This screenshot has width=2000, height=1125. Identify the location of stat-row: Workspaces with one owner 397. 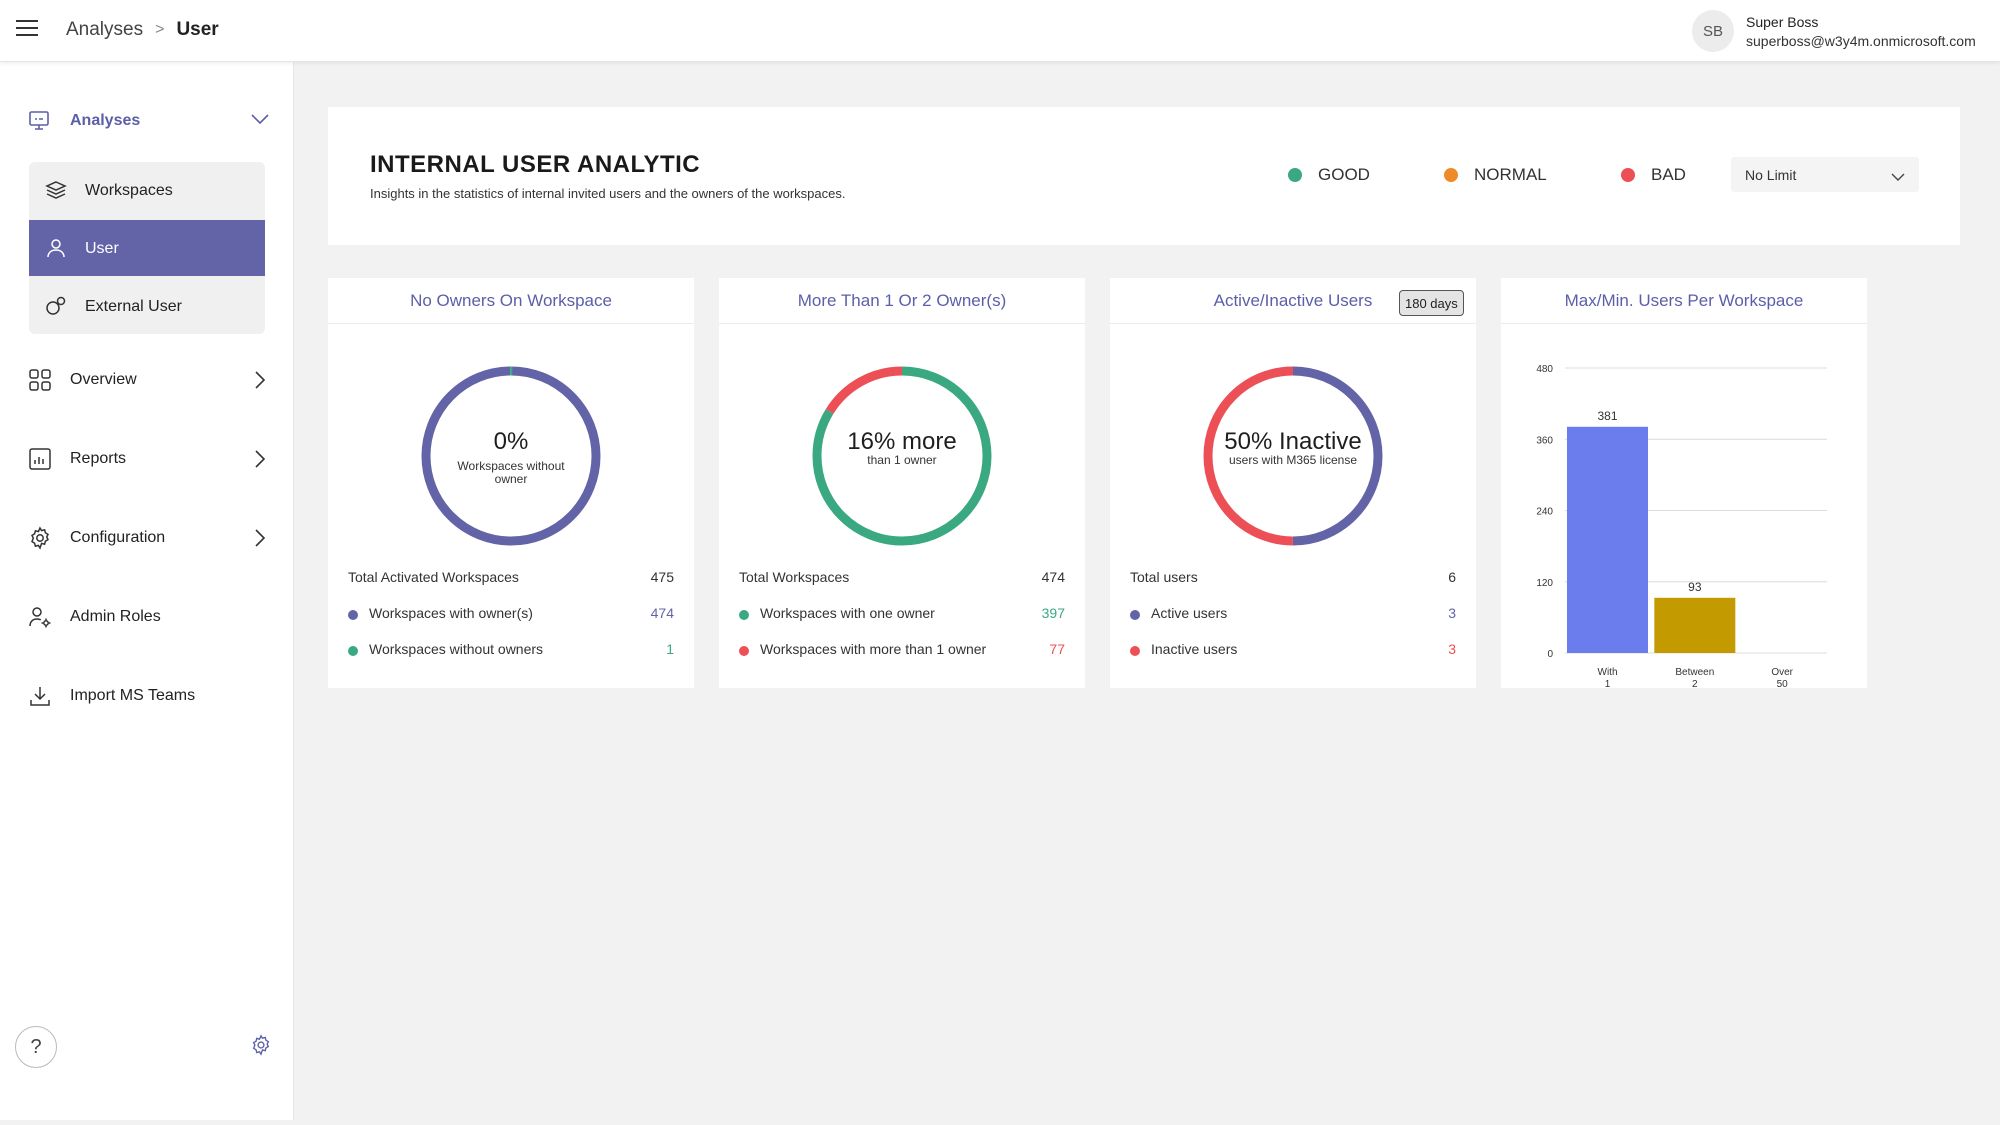
(902, 615).